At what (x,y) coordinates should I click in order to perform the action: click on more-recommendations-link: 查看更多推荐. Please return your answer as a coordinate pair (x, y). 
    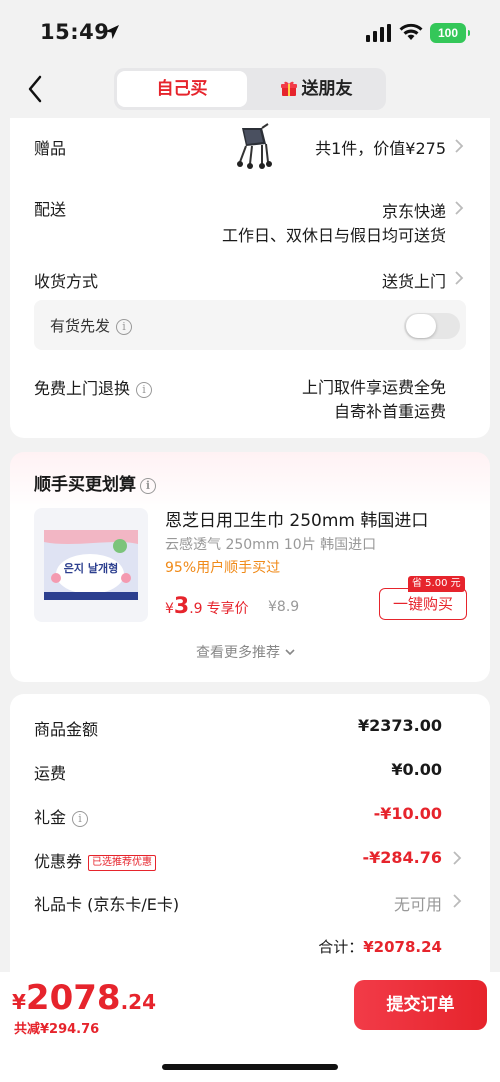
    Looking at the image, I should click on (246, 652).